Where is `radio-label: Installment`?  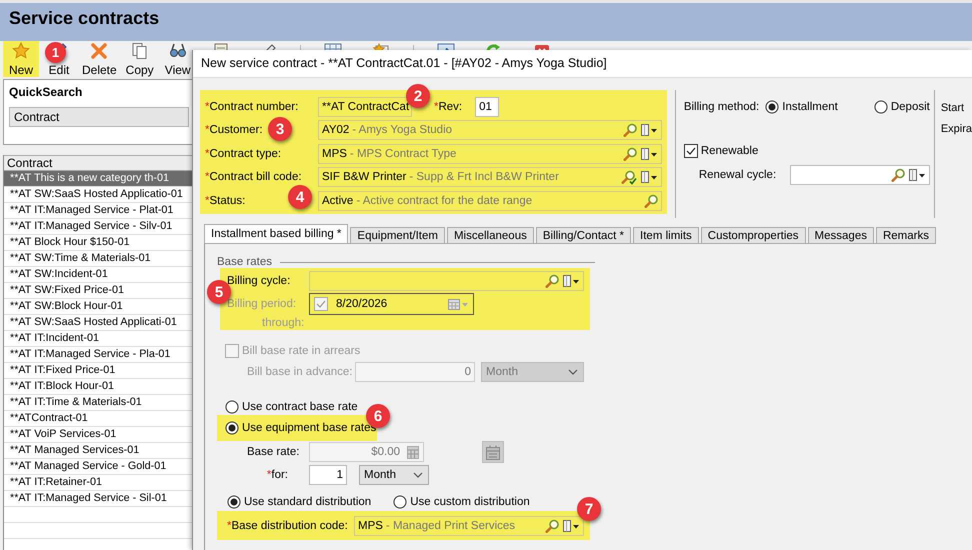
radio-label: Installment is located at coordinates (810, 107).